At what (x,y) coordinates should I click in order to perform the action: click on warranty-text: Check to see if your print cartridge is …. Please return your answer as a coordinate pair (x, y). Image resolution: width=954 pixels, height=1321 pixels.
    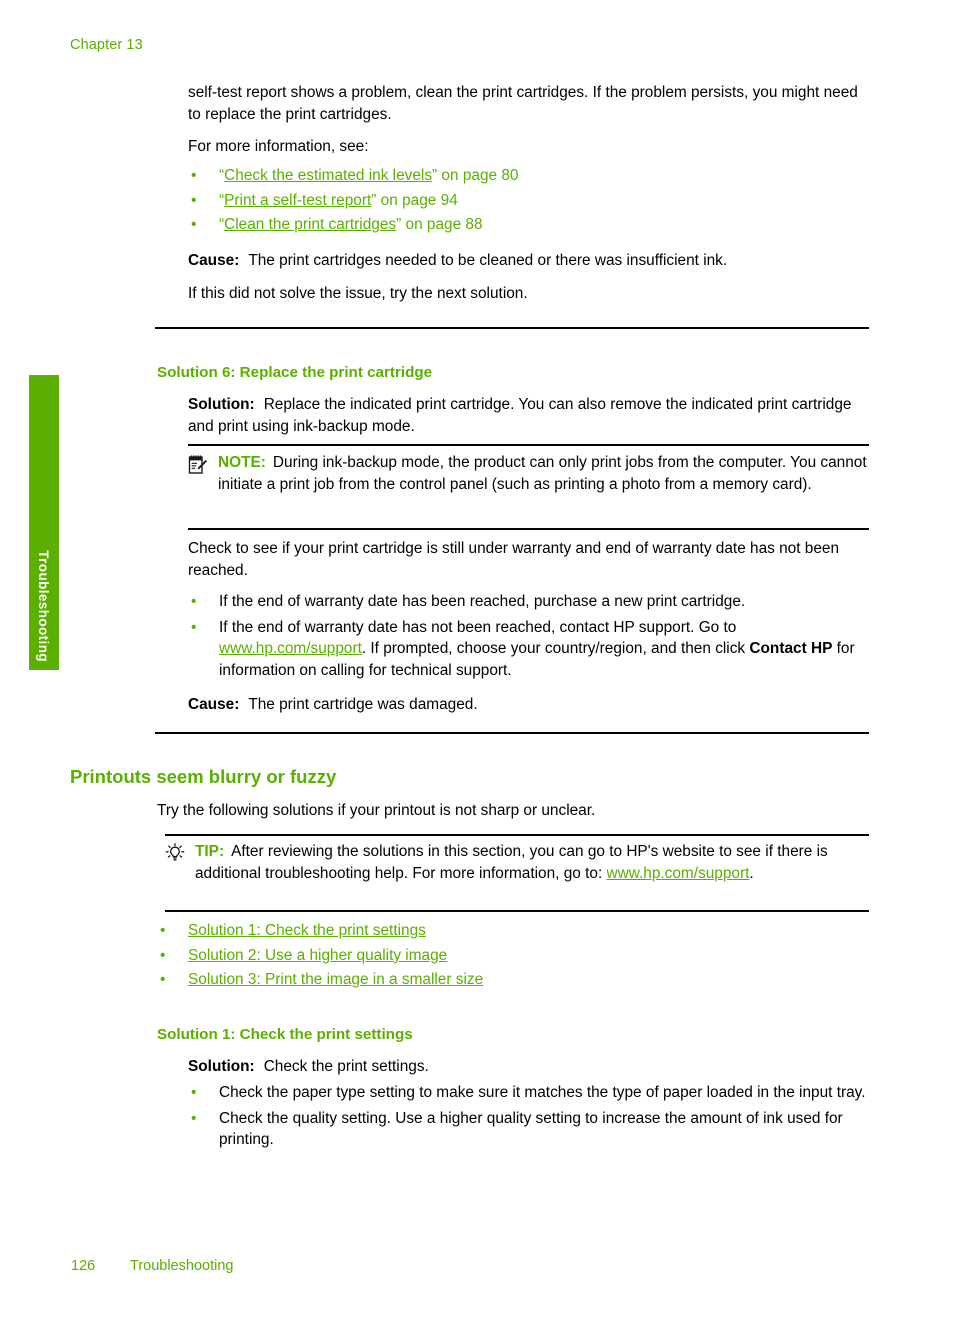
    Looking at the image, I should click on (514, 559).